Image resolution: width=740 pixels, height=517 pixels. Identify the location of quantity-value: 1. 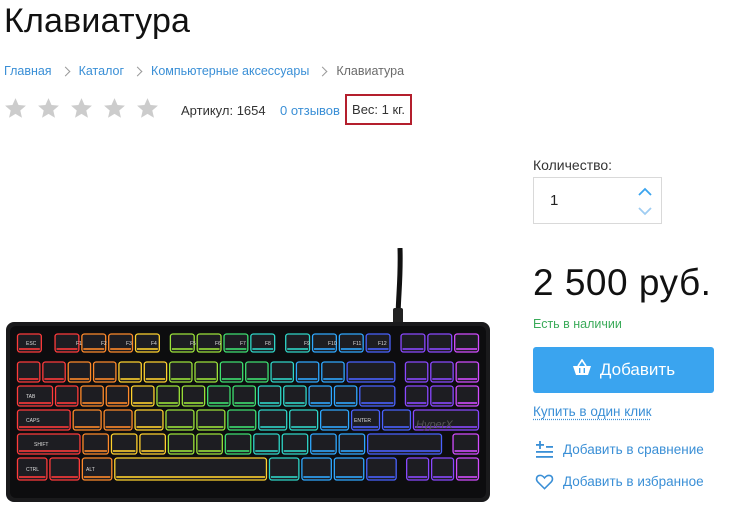
(554, 200).